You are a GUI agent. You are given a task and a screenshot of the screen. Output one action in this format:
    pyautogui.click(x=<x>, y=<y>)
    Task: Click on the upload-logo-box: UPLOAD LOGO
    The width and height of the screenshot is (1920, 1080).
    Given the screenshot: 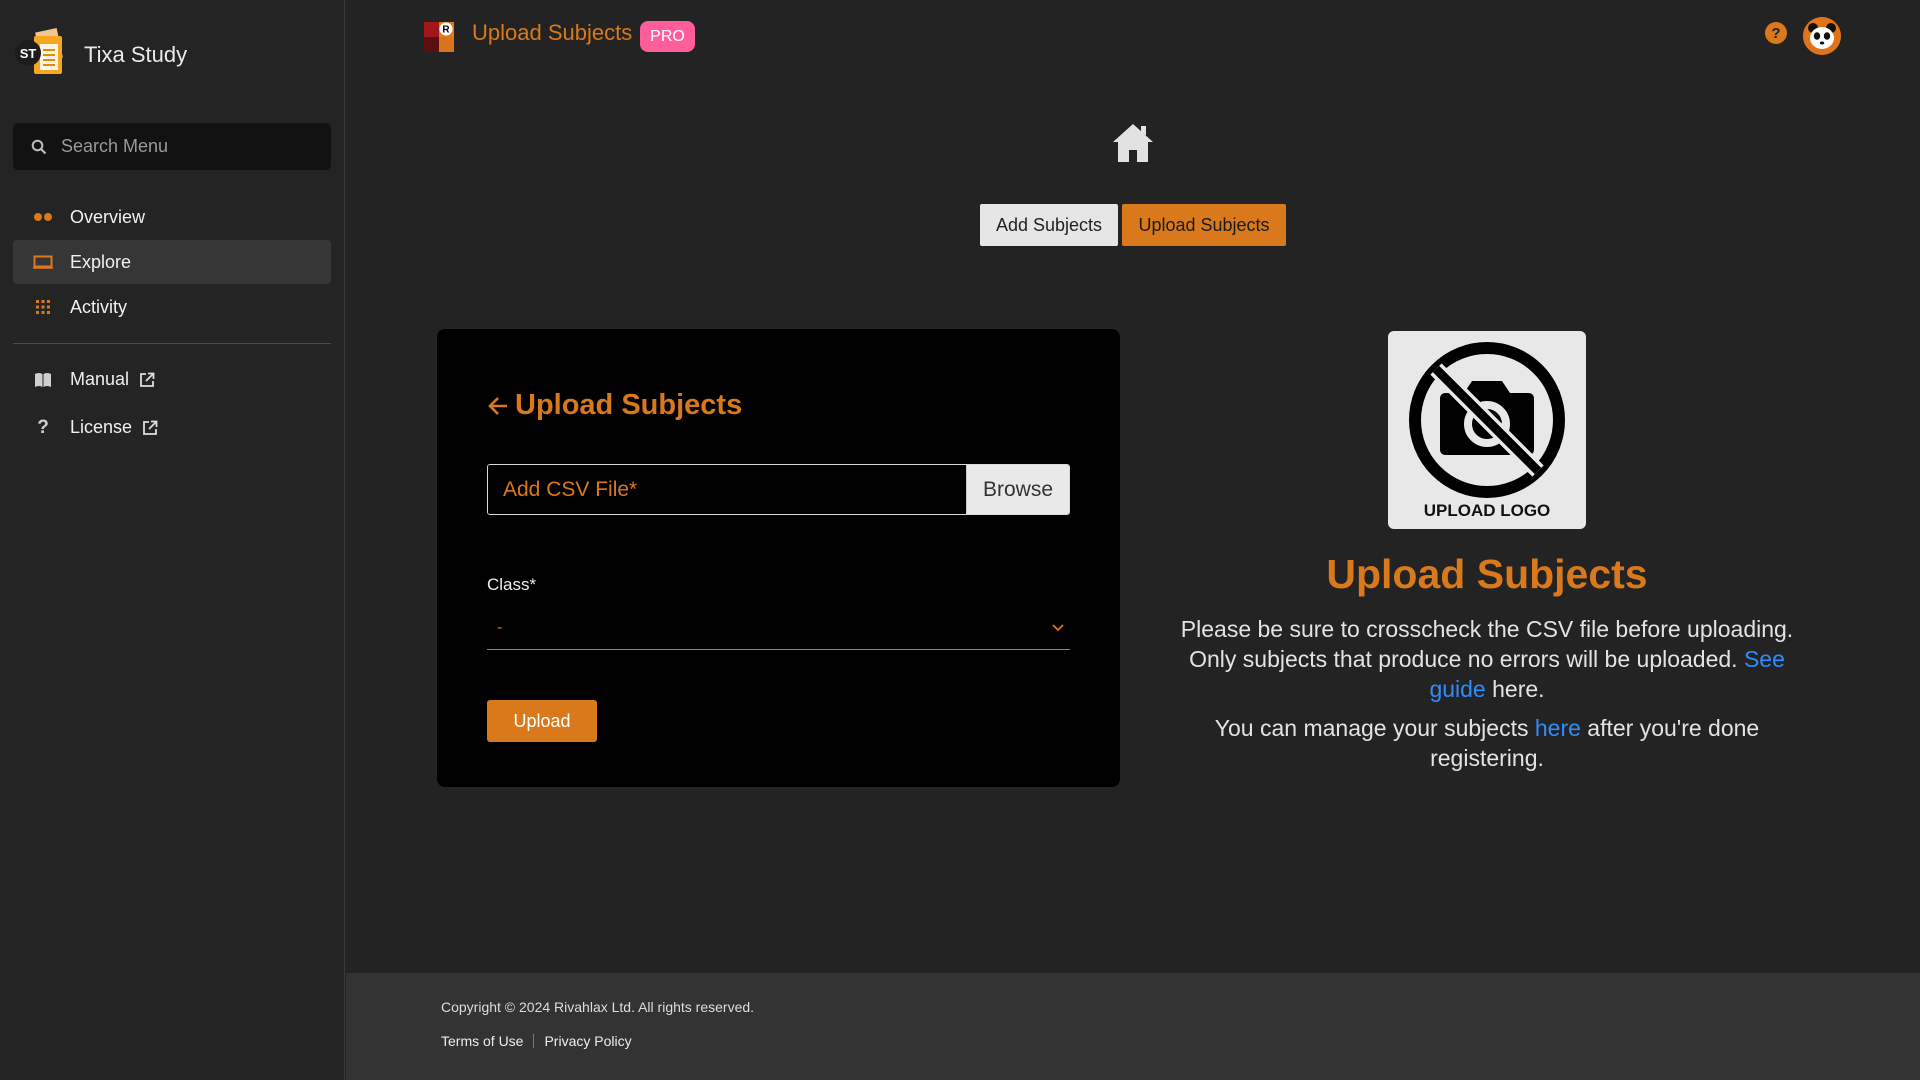 What is the action you would take?
    pyautogui.click(x=1487, y=430)
    